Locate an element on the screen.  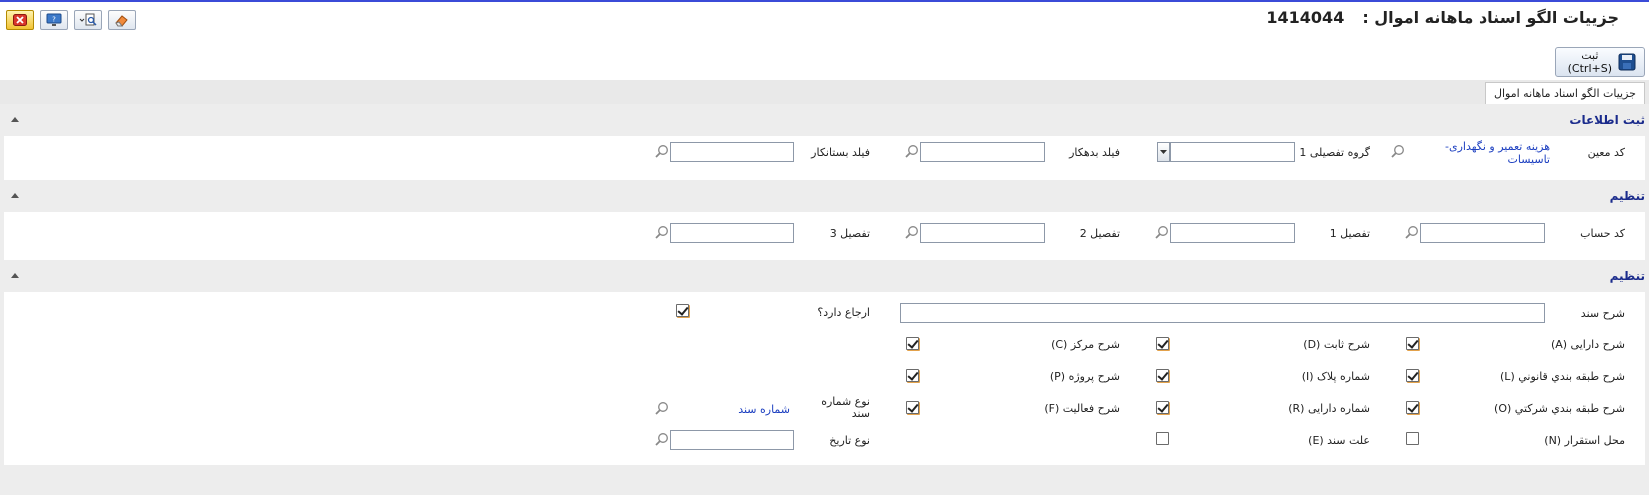
toolbar: ? is located at coordinates (71, 20).